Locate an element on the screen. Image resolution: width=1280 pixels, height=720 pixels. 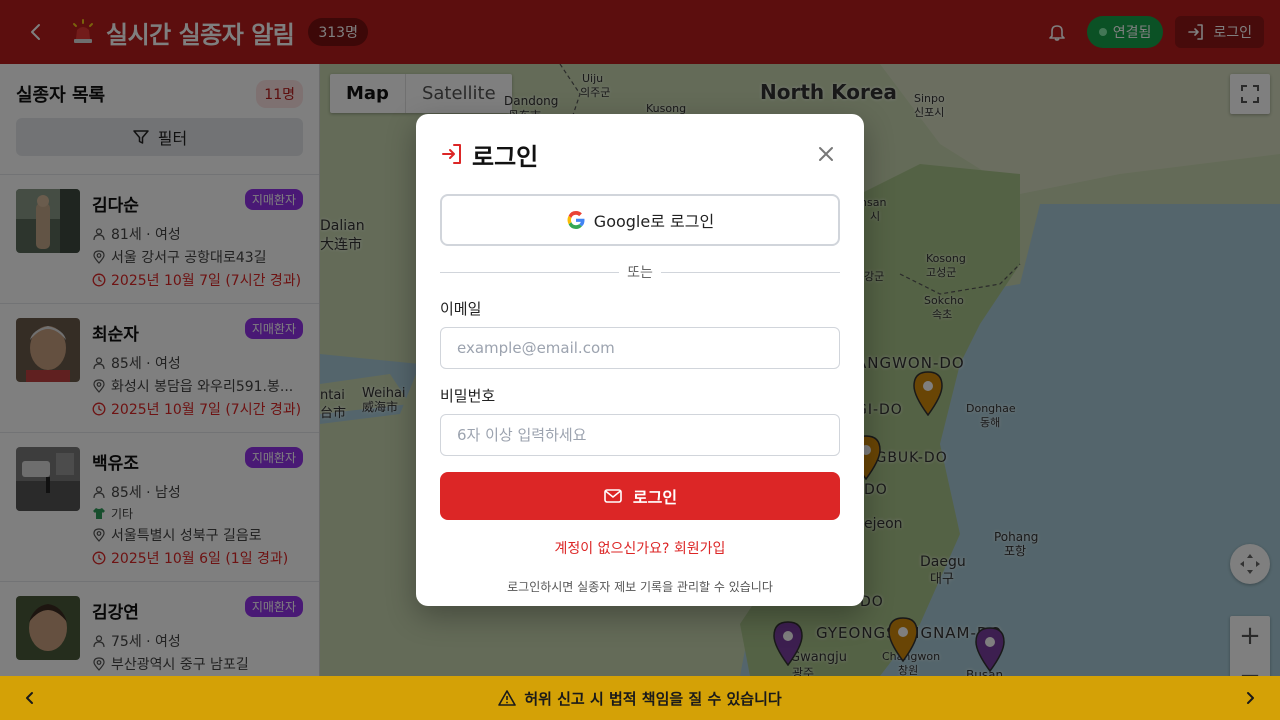
warning-banner: 허위 신고 시 법적 책임을 질 수 있습니다 is located at coordinates (640, 698).